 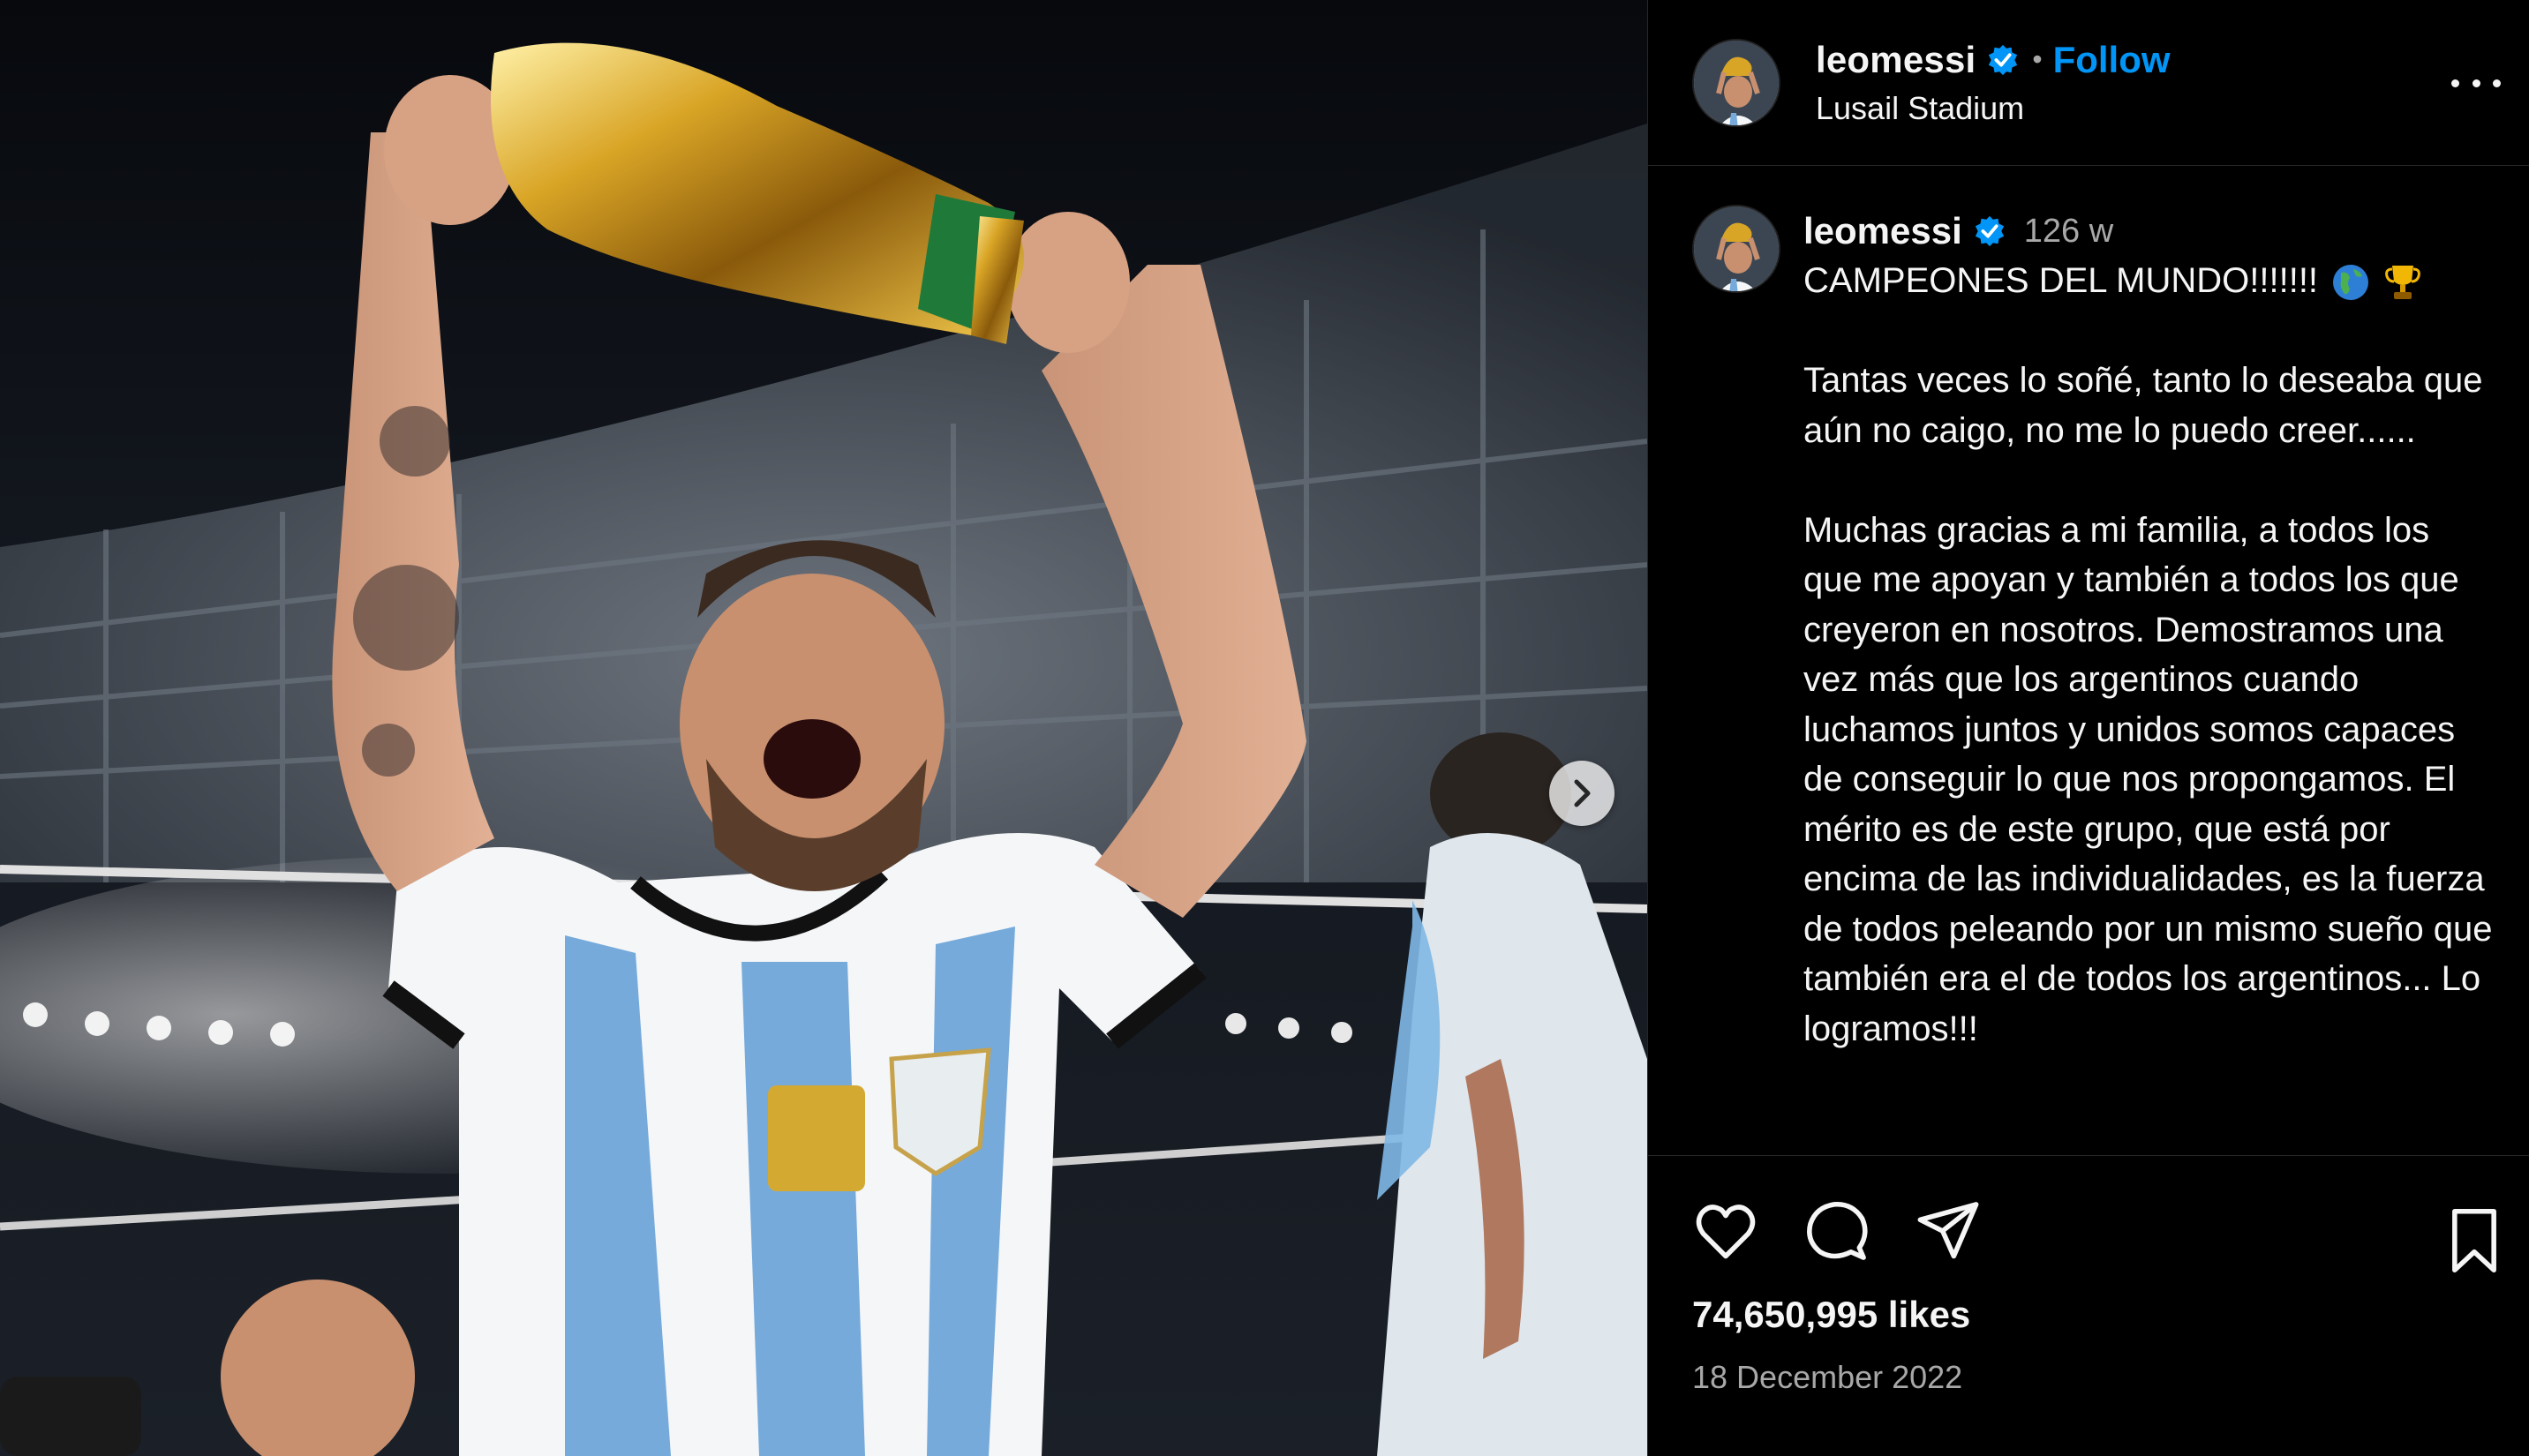 I want to click on more-options-icon, so click(x=2476, y=83).